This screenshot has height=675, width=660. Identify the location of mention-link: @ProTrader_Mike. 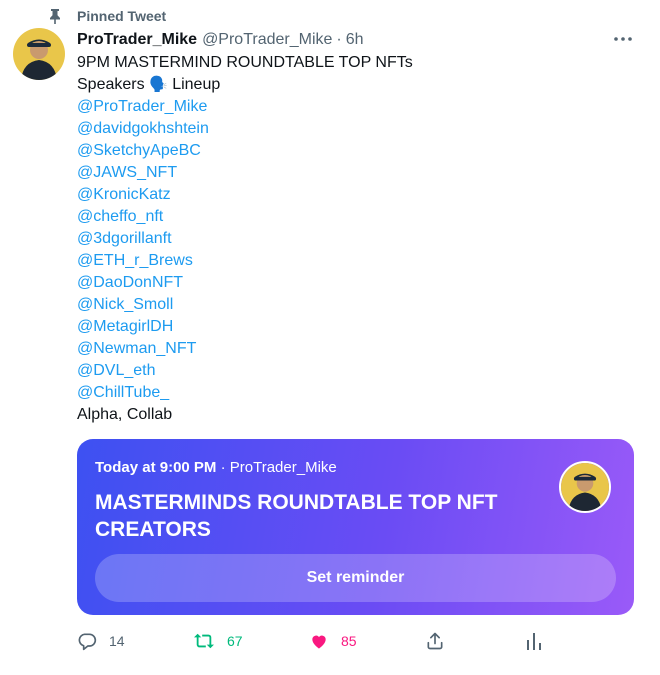
(357, 107).